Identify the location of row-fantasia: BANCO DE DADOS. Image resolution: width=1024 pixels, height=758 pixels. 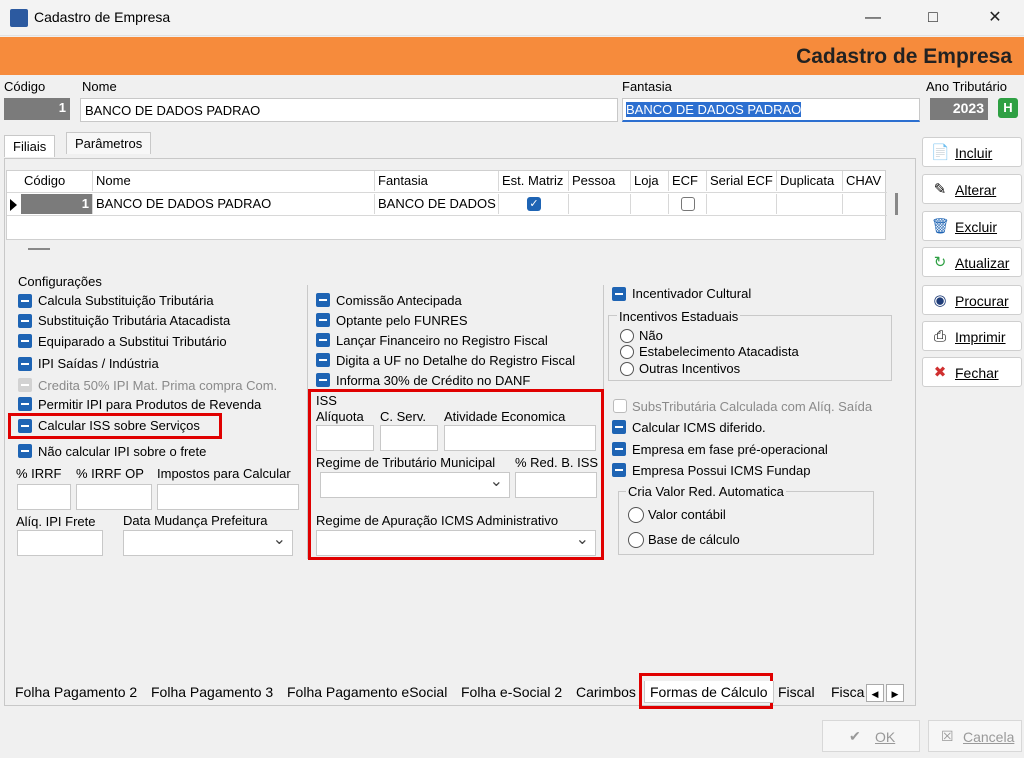
(437, 204).